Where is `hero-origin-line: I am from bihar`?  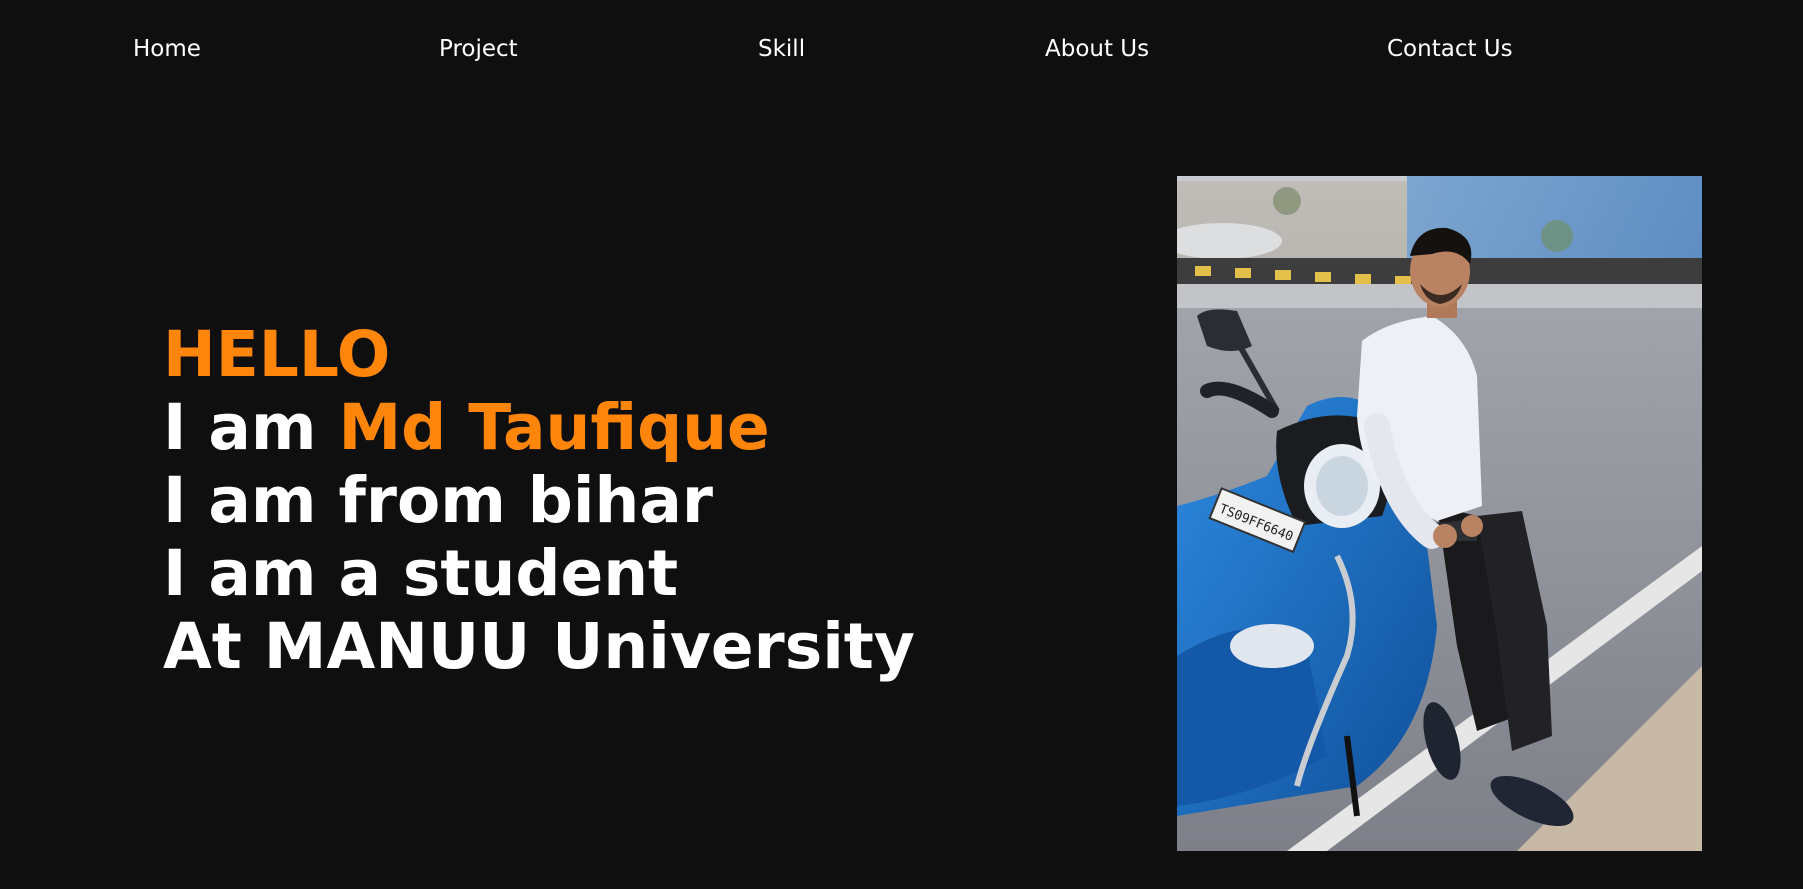
hero-origin-line: I am from bihar is located at coordinates (438, 500).